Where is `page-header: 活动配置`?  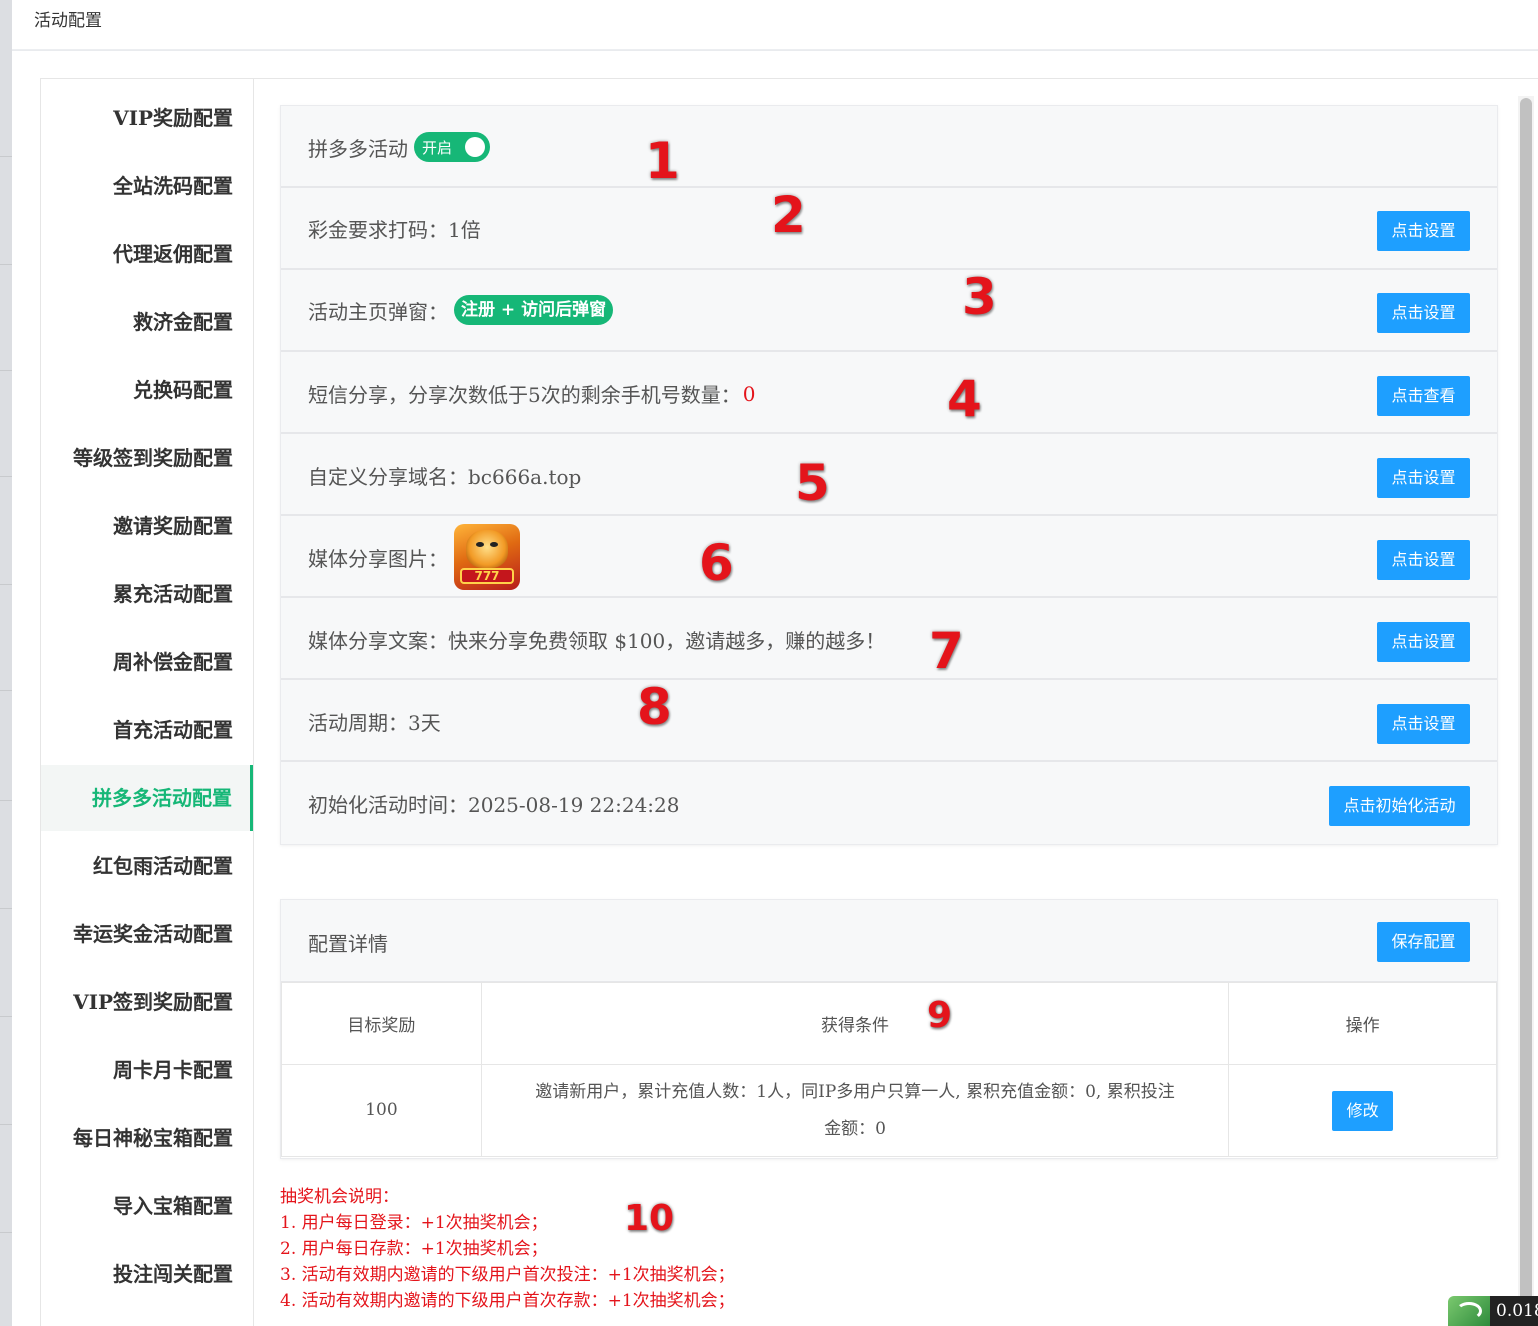 page-header: 活动配置 is located at coordinates (775, 25).